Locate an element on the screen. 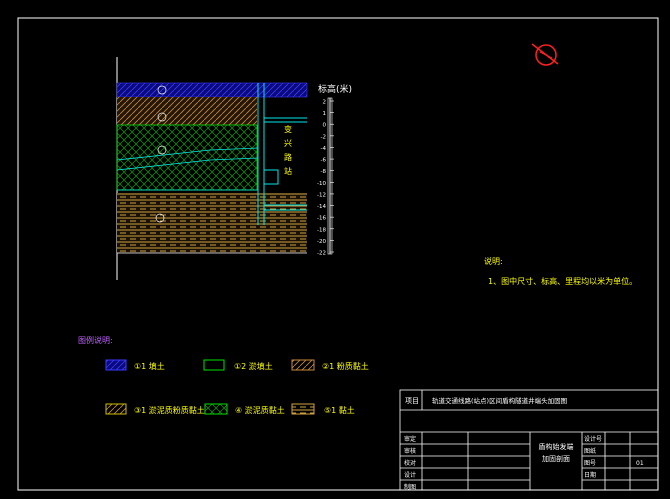  svg-text: ②1 粉质黏土 is located at coordinates (345, 366).